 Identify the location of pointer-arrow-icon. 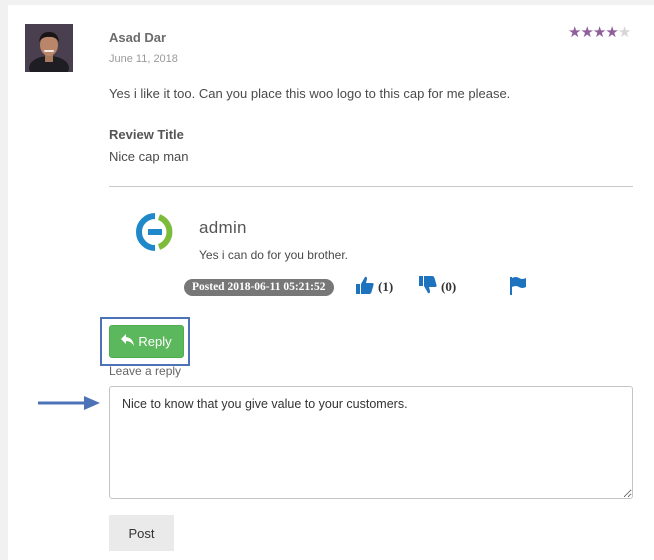
(69, 405).